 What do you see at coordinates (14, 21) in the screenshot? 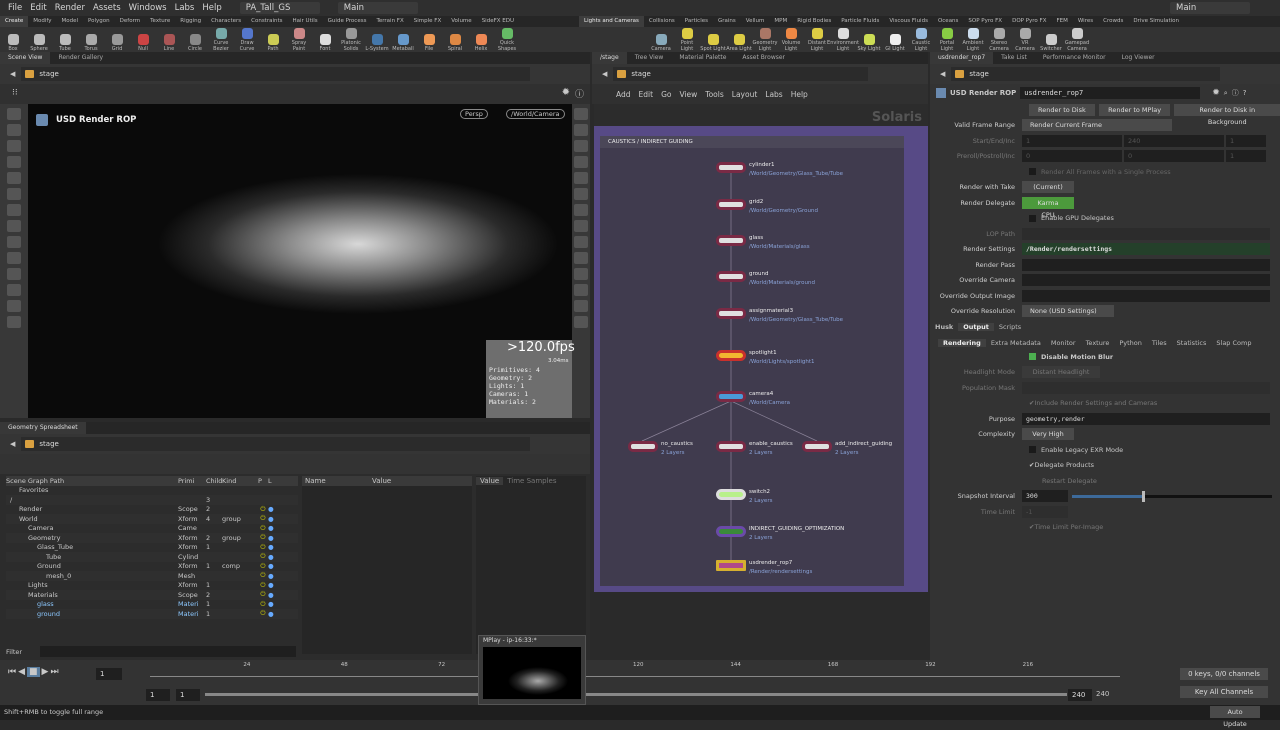
I see `shelf-tab: Create` at bounding box center [14, 21].